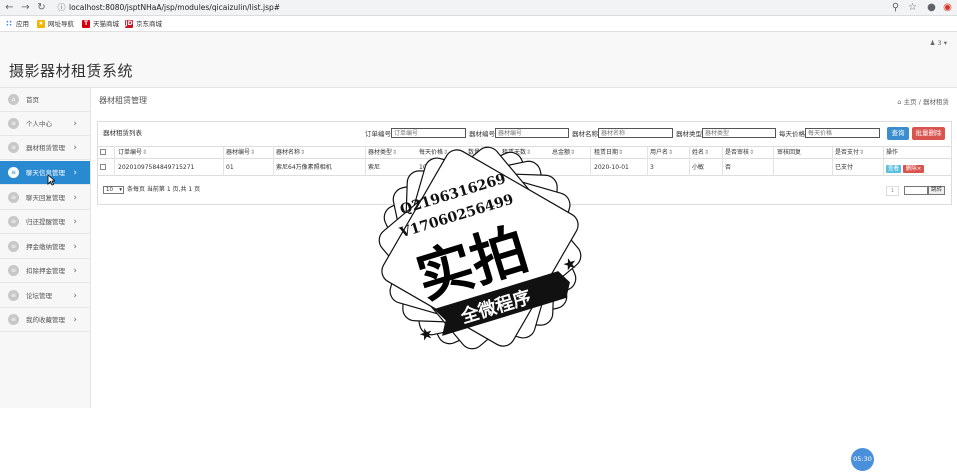  Describe the element at coordinates (9, 7) in the screenshot. I see `back-icon: ←` at that location.